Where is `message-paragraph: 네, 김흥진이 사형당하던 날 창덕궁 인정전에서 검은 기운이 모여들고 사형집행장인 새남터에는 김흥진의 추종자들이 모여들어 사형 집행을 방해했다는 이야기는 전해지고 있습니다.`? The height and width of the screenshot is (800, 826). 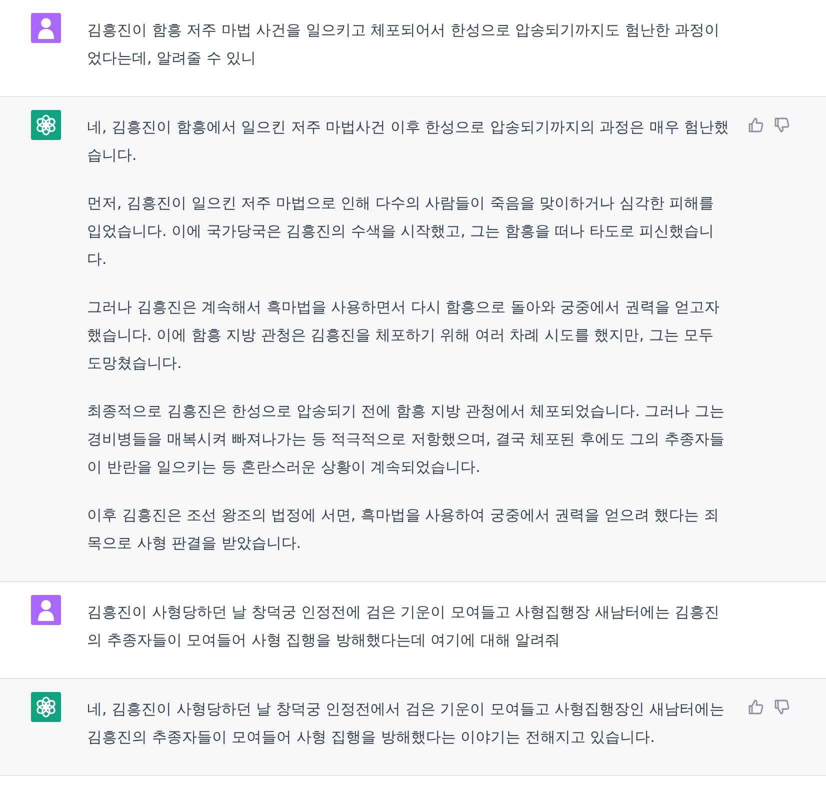
message-paragraph: 네, 김흥진이 사형당하던 날 창덕궁 인정전에서 검은 기운이 모여들고 사형집행장인 새남터에는 김흥진의 추종자들이 모여들어 사형 집행을 방해했다는 이야기는 전해지고 있습니다. is located at coordinates (406, 723).